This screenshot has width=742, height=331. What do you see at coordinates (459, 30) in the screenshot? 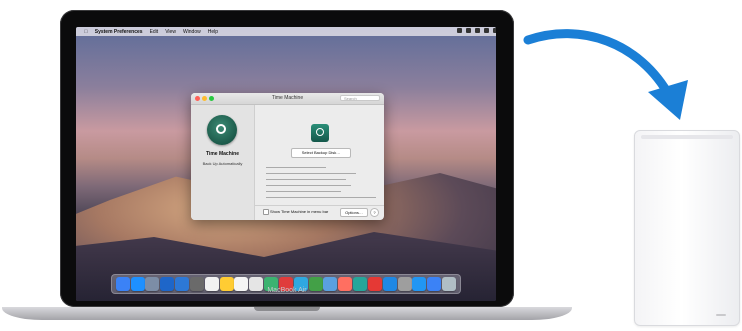
I see `time-machine-status-icon` at bounding box center [459, 30].